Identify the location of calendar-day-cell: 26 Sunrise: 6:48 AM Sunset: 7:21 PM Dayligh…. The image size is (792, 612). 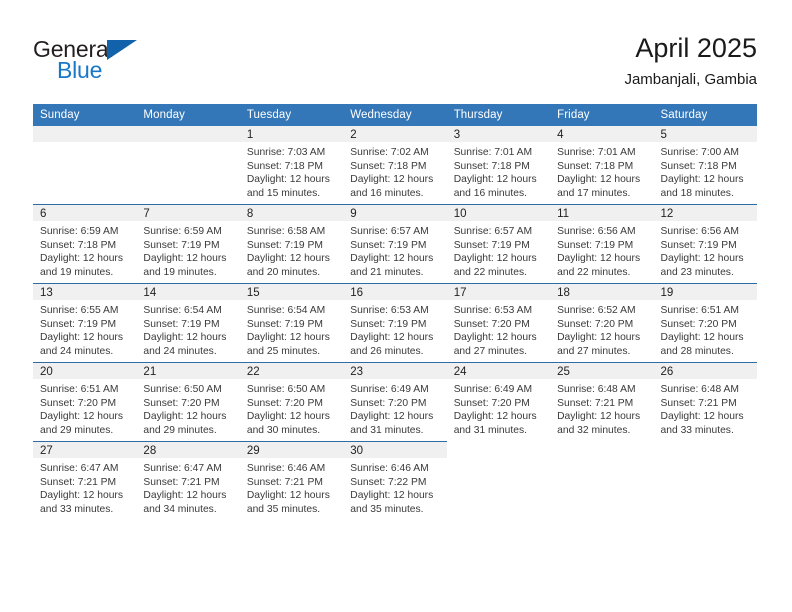
(705, 402).